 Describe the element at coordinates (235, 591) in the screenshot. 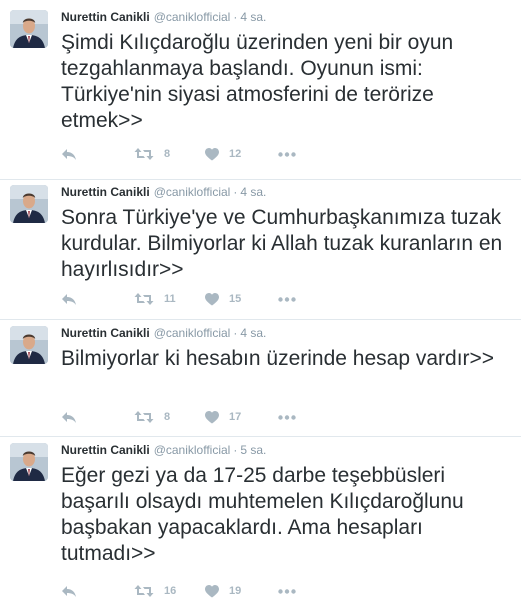

I see `like-count: 19` at that location.